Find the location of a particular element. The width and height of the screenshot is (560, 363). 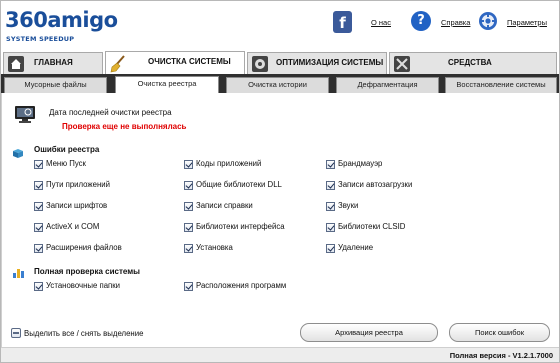

checkbox-label: Звуки is located at coordinates (348, 205).